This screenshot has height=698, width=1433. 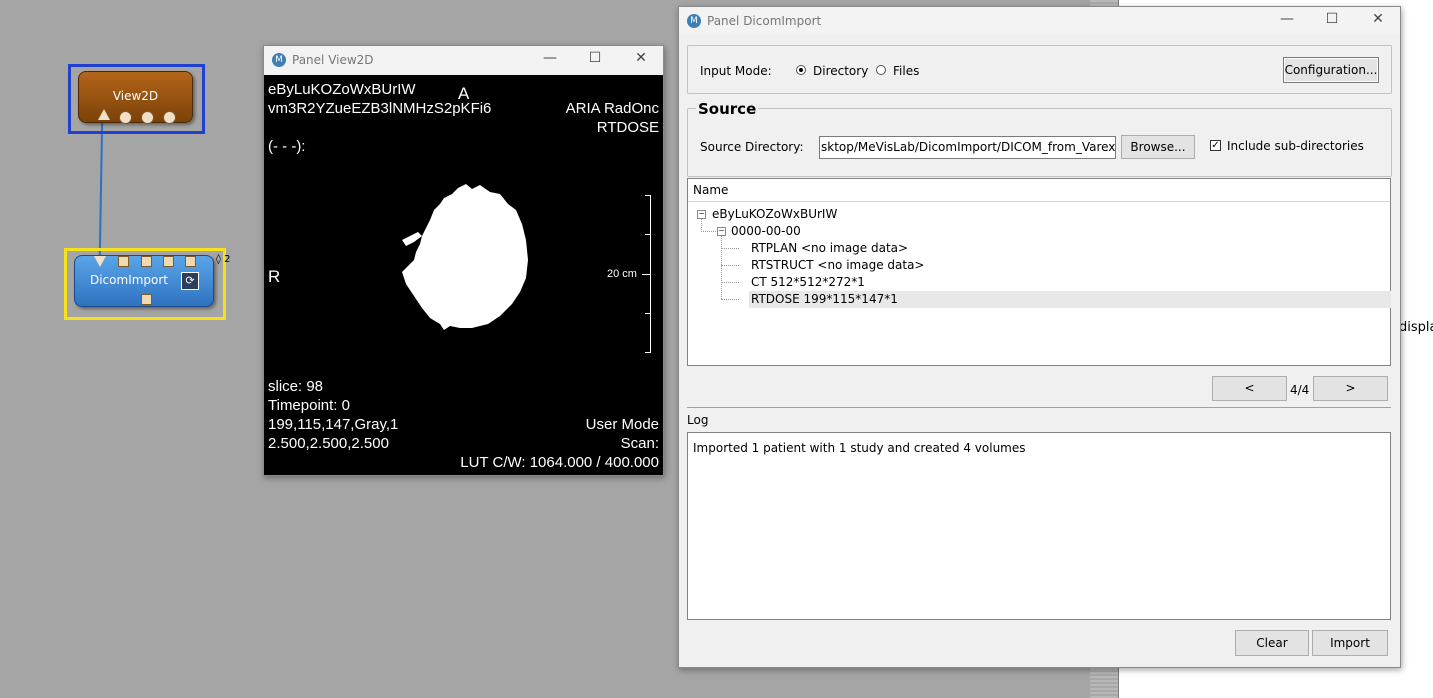 I want to click on overlay-window-info: (- - -):, so click(x=287, y=146).